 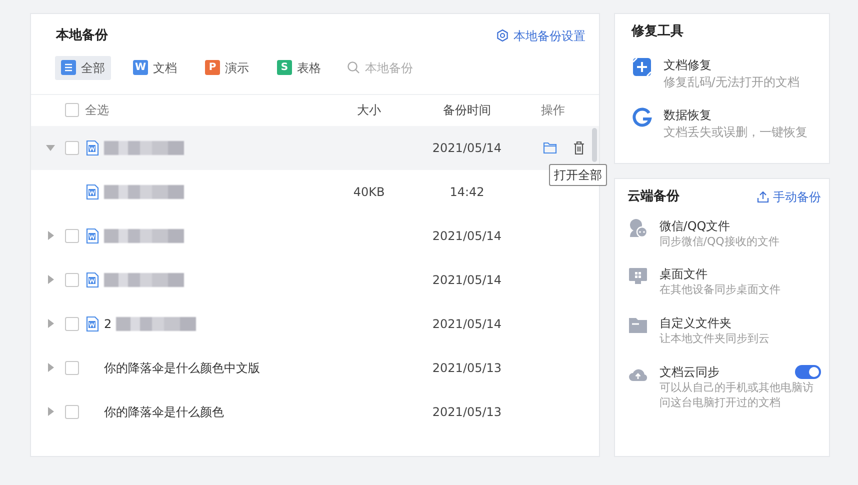 I want to click on recover-icon, so click(x=642, y=117).